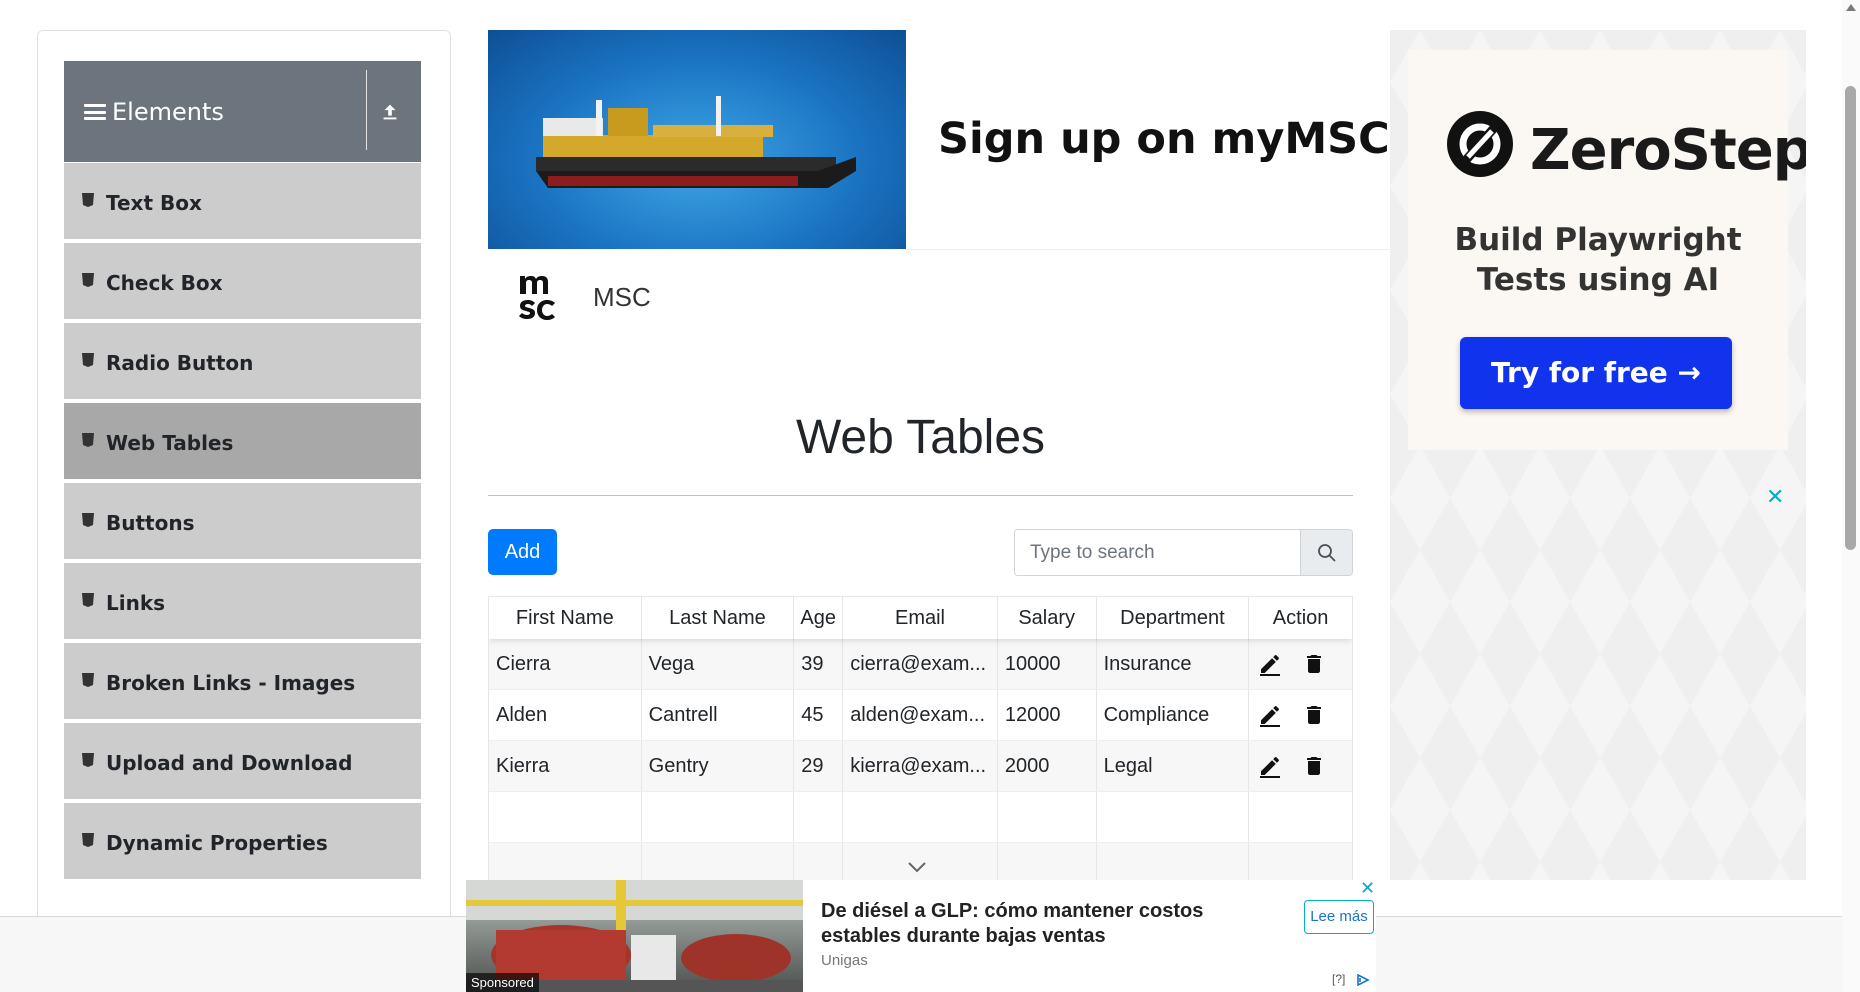  What do you see at coordinates (164, 283) in the screenshot?
I see `sidebar-item-label: Check Box` at bounding box center [164, 283].